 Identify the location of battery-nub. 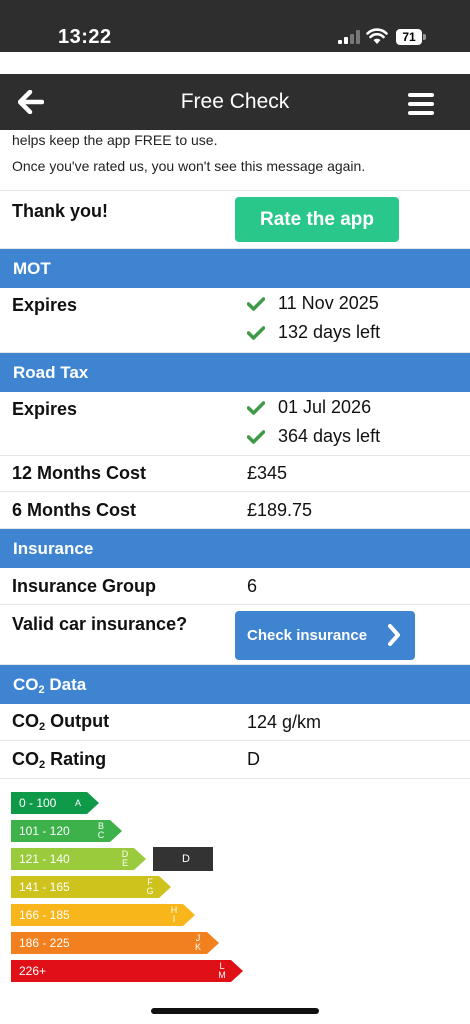
(424, 37).